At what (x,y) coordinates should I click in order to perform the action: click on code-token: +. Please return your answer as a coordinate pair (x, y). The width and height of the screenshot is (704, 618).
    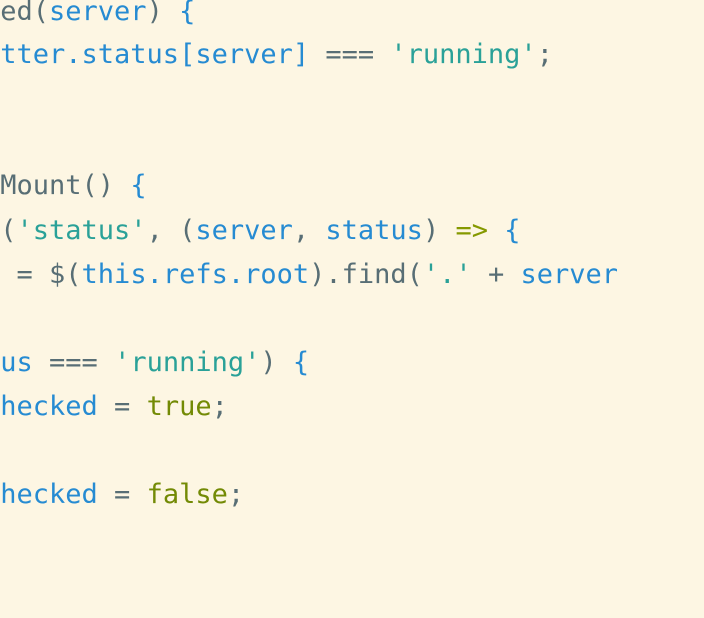
    Looking at the image, I should click on (496, 274).